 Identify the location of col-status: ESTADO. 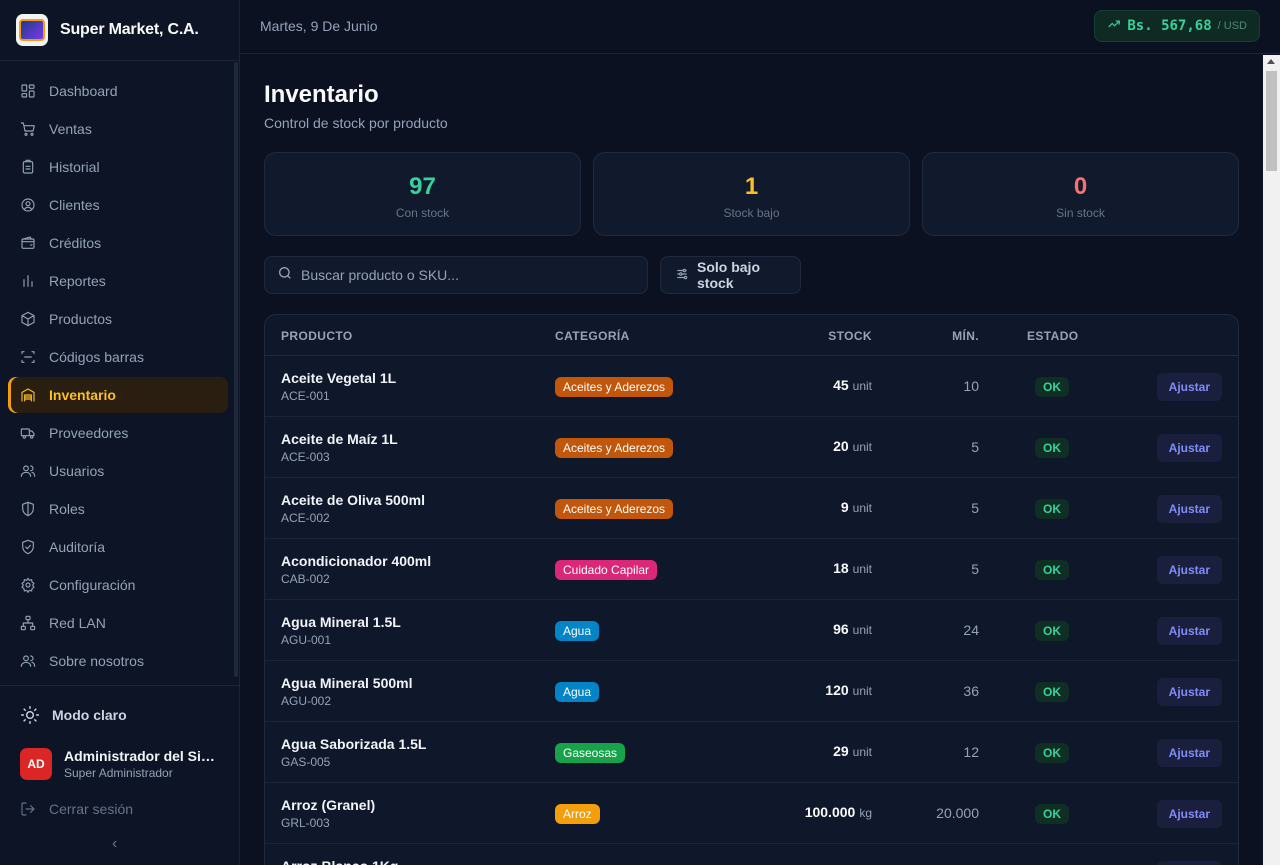
(1053, 336).